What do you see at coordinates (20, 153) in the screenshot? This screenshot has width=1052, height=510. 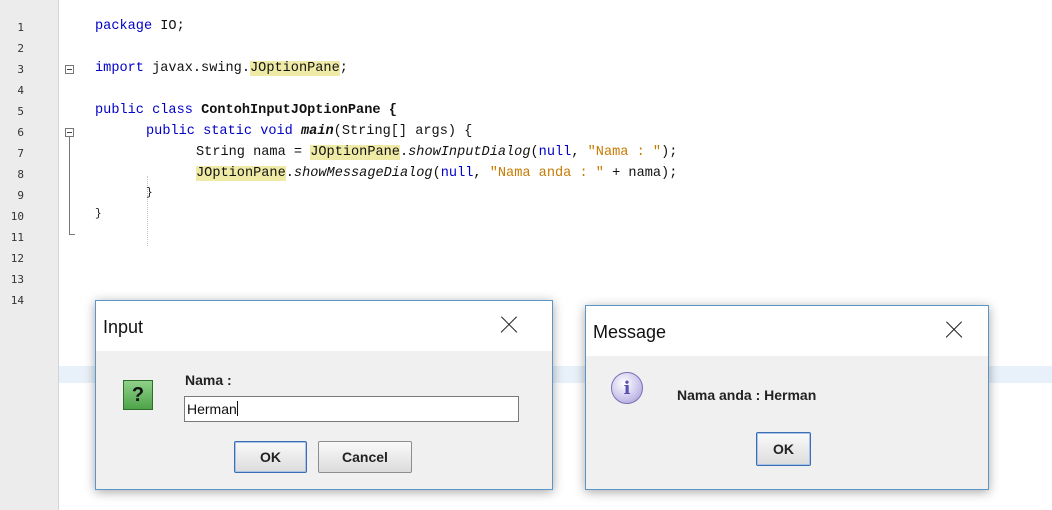 I see `line-number: 7` at bounding box center [20, 153].